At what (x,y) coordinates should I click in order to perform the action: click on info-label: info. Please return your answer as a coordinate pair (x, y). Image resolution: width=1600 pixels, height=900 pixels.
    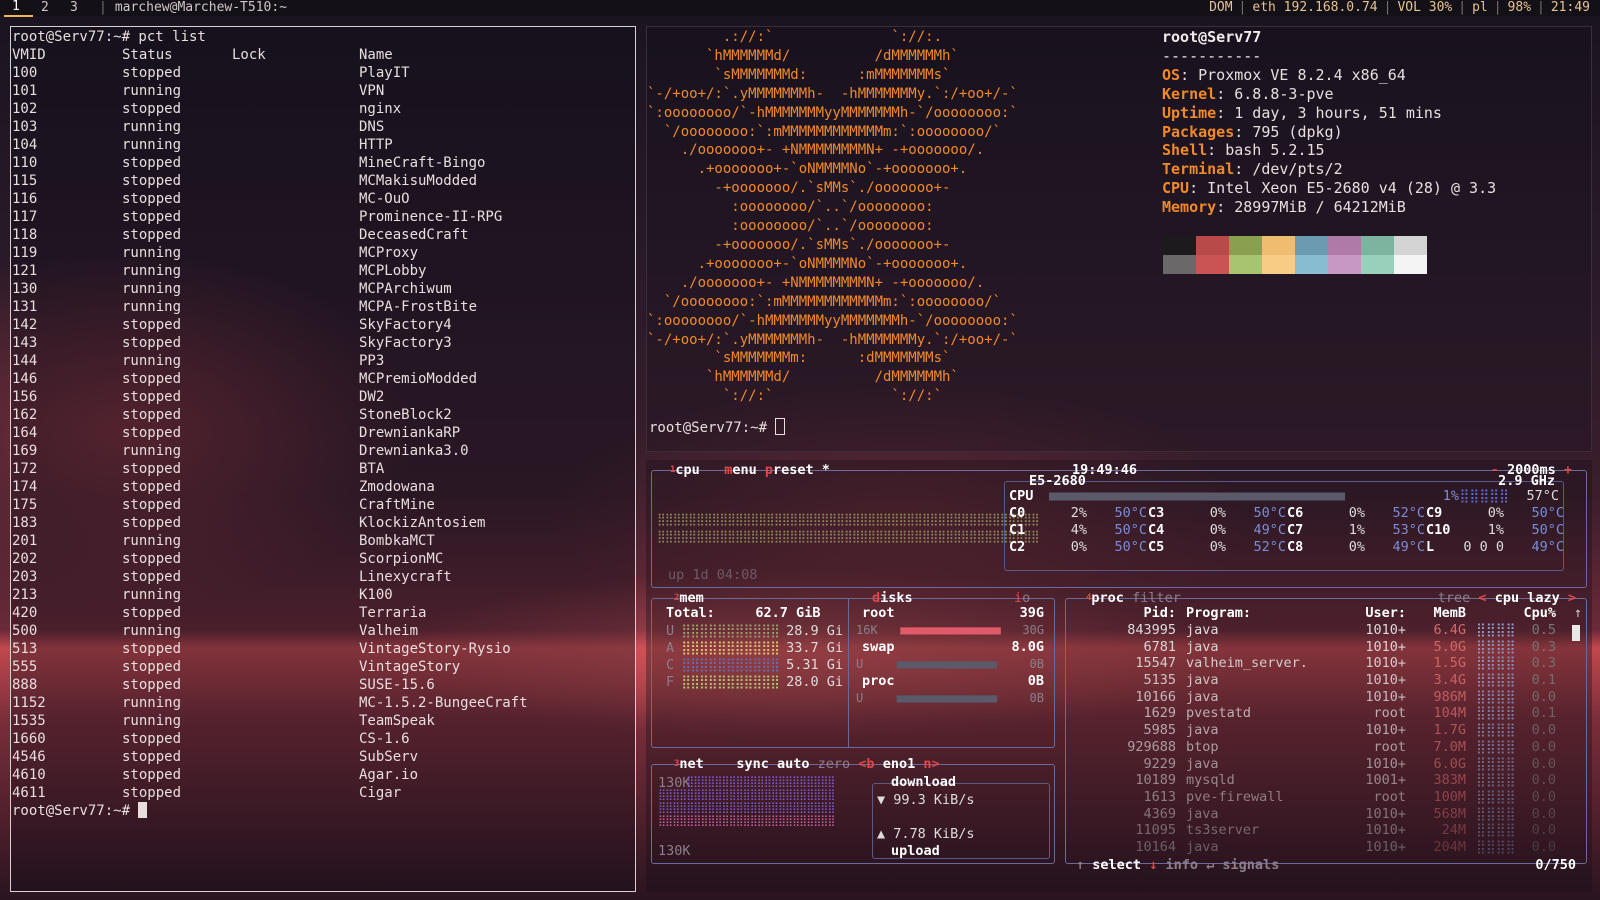
    Looking at the image, I should click on (1181, 865).